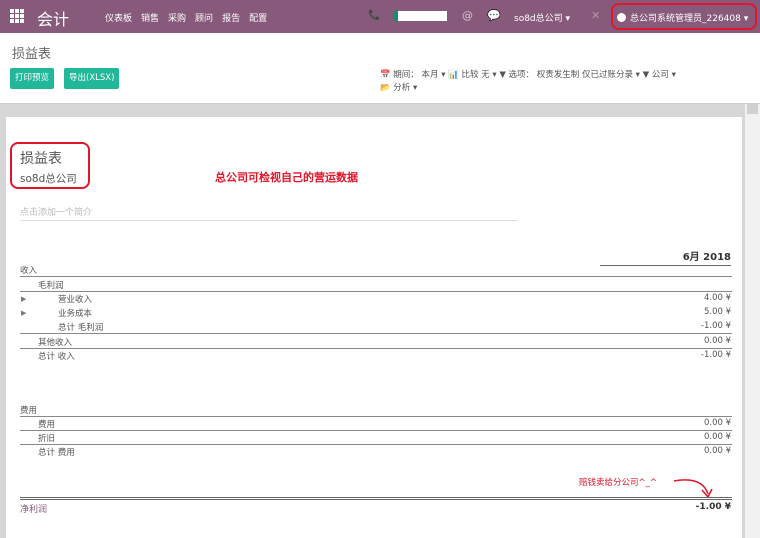  What do you see at coordinates (56, 453) in the screenshot?
I see `total-expenses-label: 总计 费用` at bounding box center [56, 453].